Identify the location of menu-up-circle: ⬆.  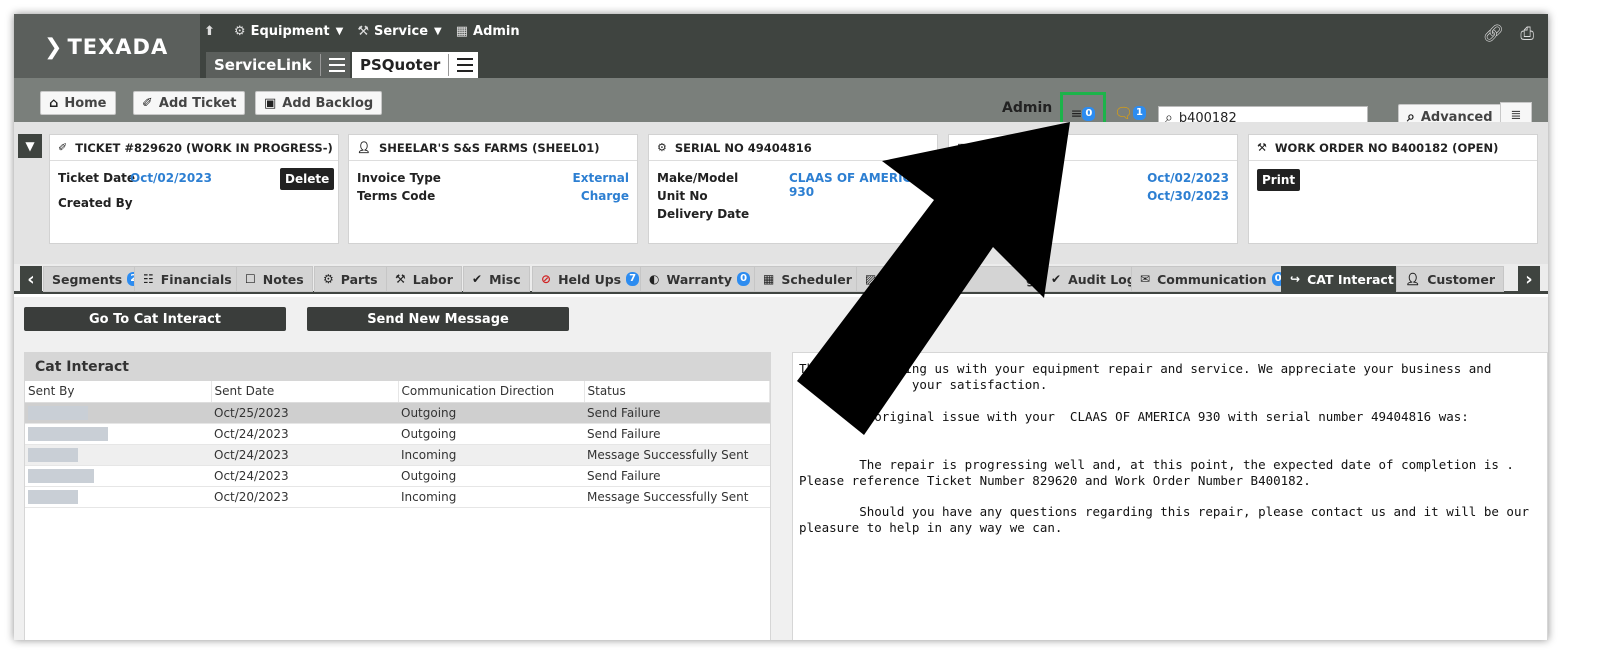
(212, 31).